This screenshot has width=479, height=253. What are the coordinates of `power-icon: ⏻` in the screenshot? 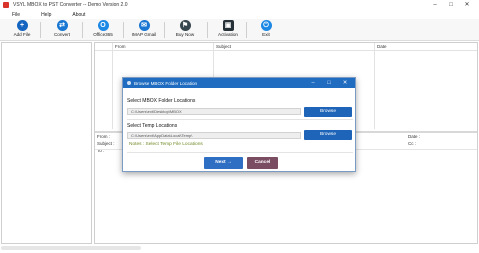 It's located at (266, 25).